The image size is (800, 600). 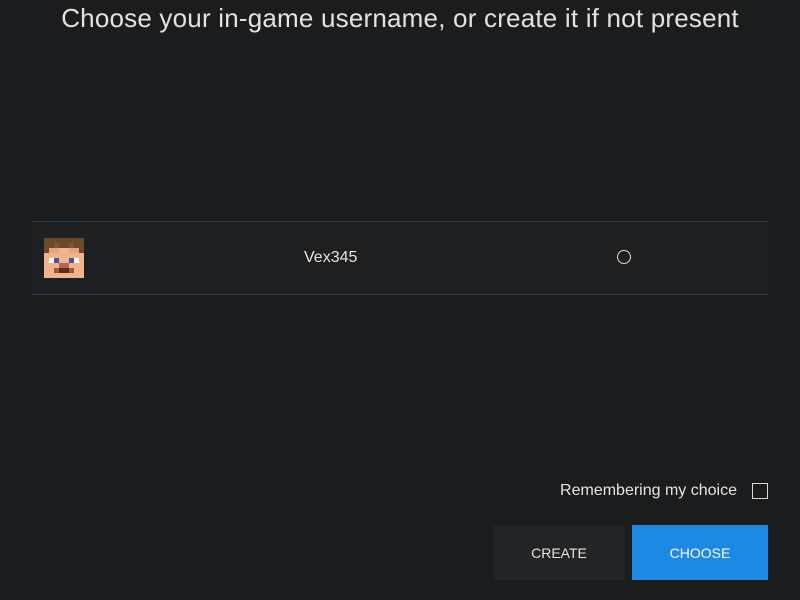 What do you see at coordinates (624, 257) in the screenshot?
I see `profile-select-radio` at bounding box center [624, 257].